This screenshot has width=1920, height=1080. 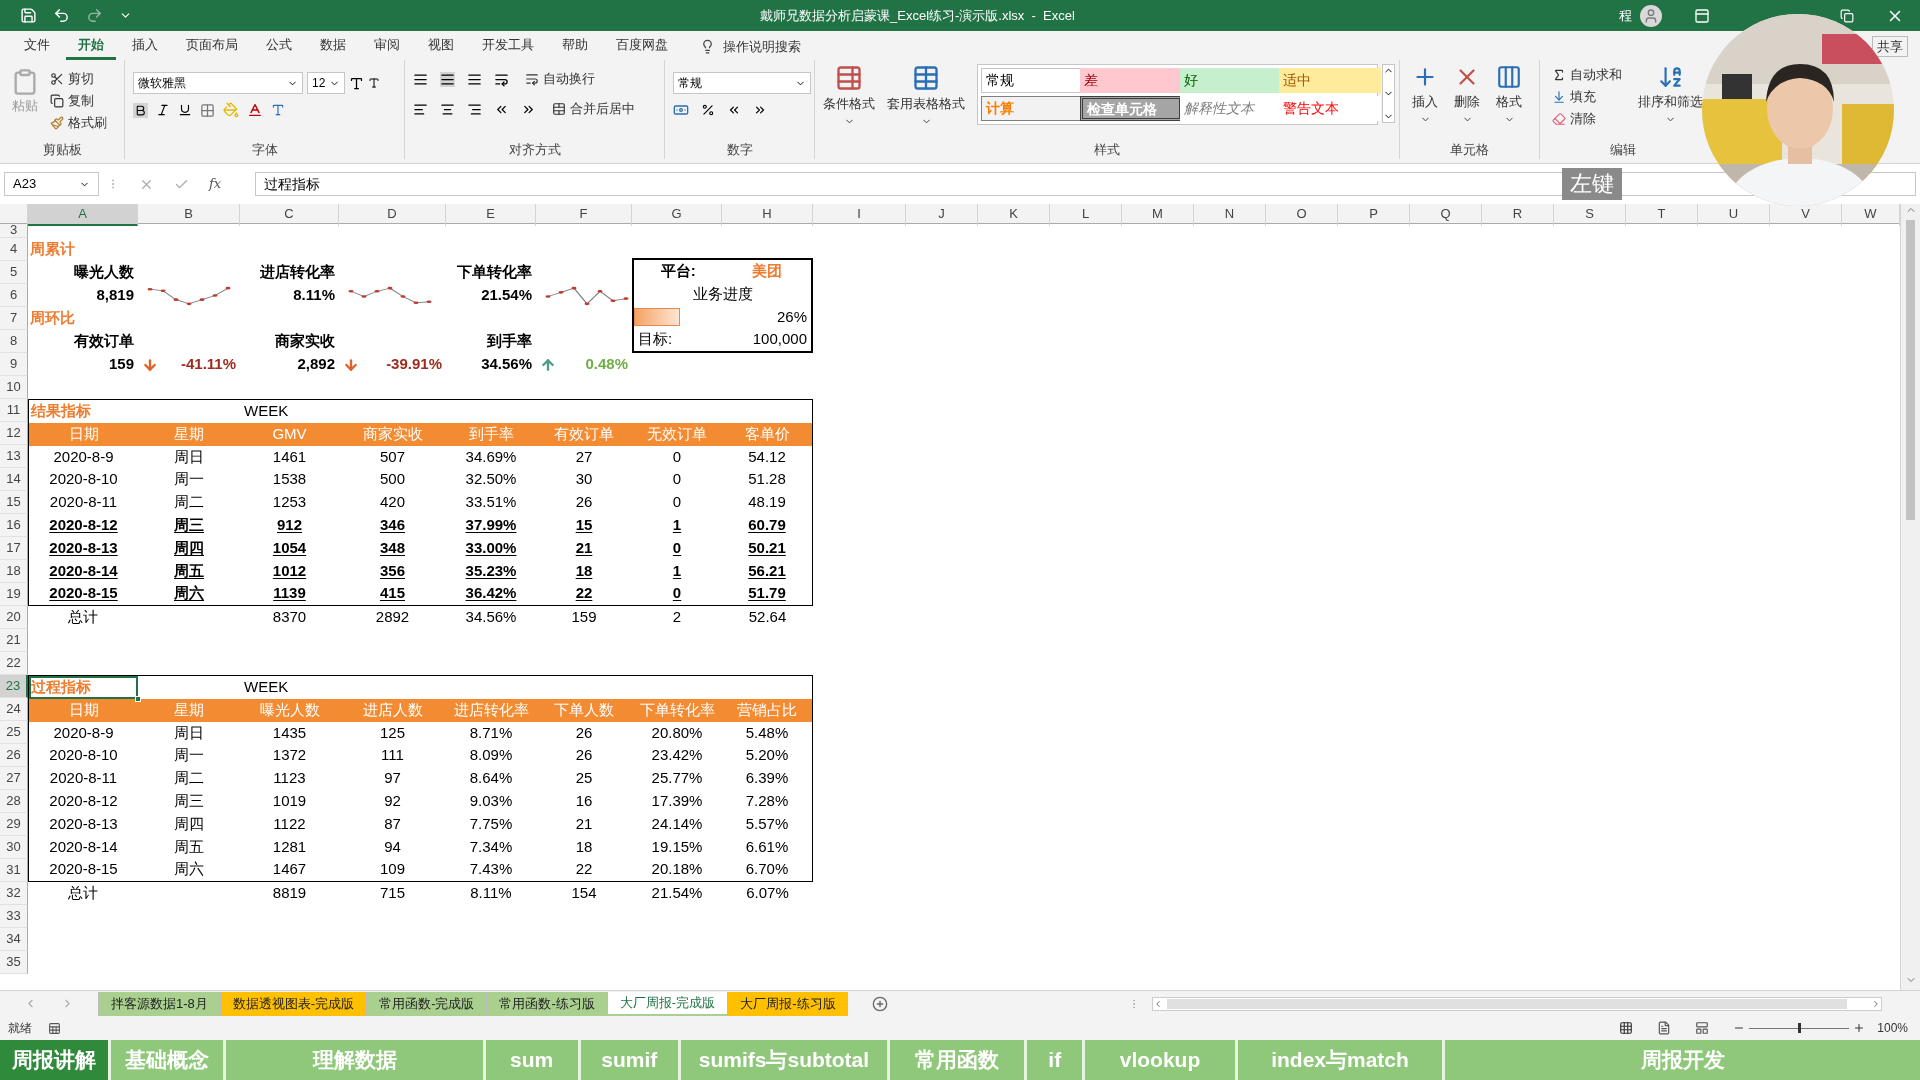 I want to click on column-header: A, so click(x=83, y=215).